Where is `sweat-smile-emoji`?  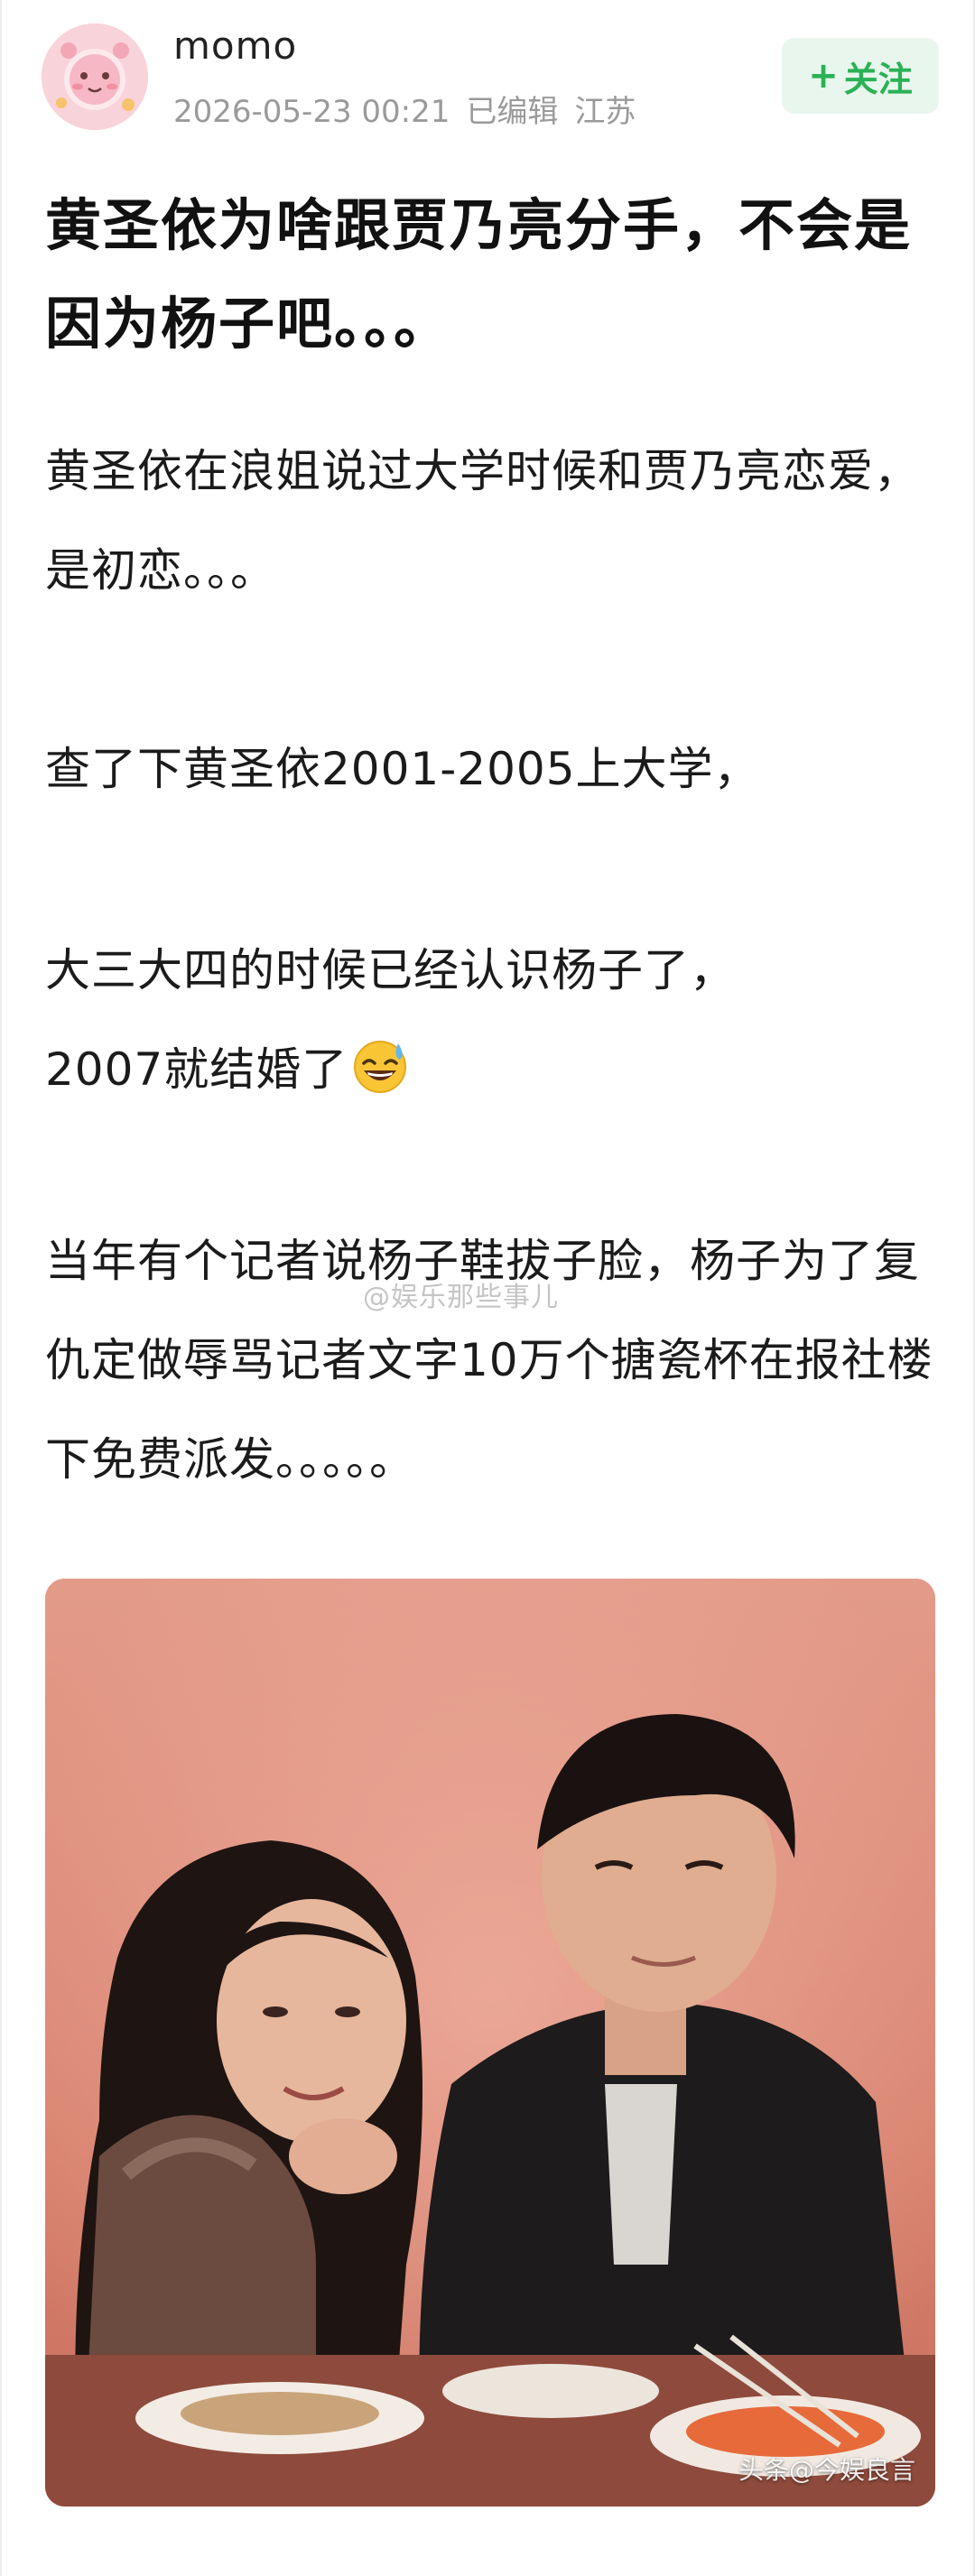 sweat-smile-emoji is located at coordinates (381, 1067).